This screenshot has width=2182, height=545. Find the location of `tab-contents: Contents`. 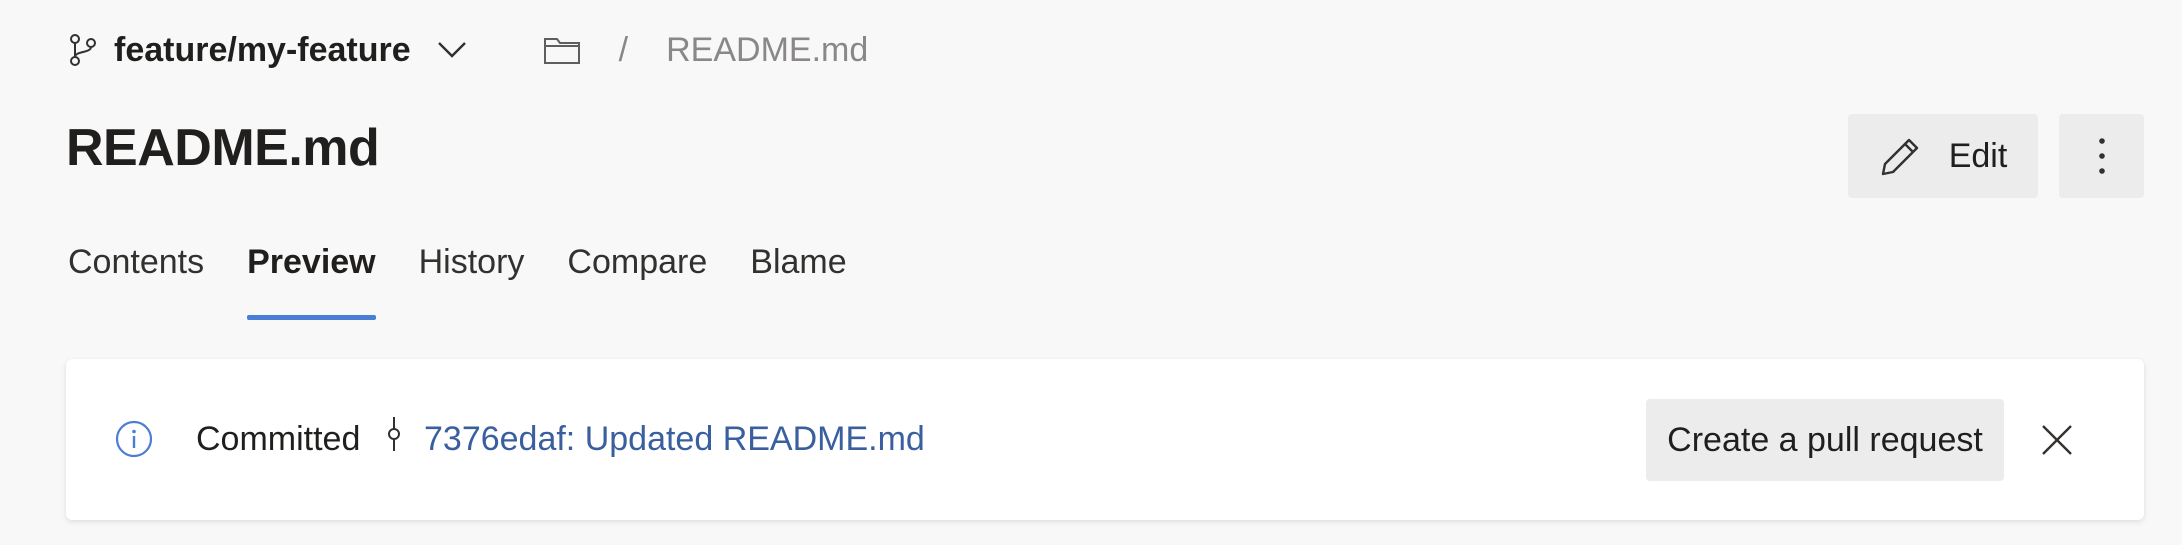

tab-contents: Contents is located at coordinates (136, 278).